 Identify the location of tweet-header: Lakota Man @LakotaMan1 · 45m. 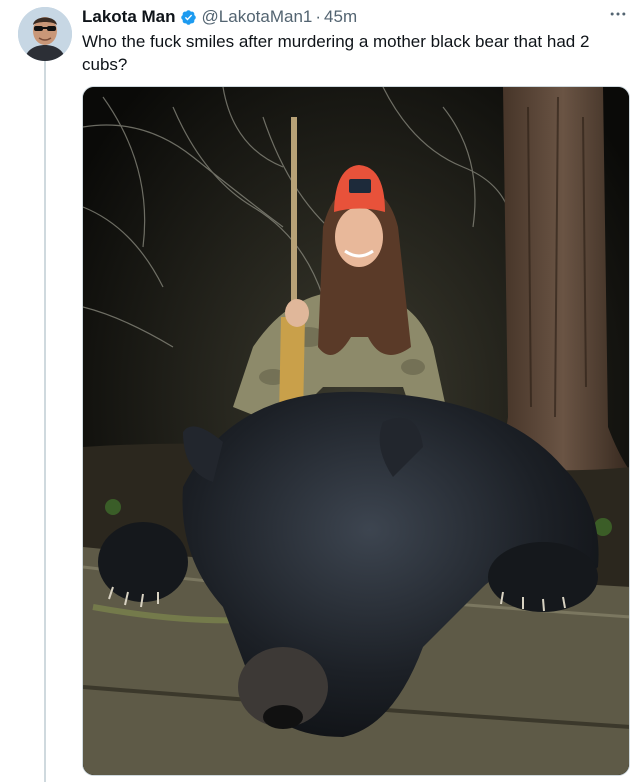
(219, 17).